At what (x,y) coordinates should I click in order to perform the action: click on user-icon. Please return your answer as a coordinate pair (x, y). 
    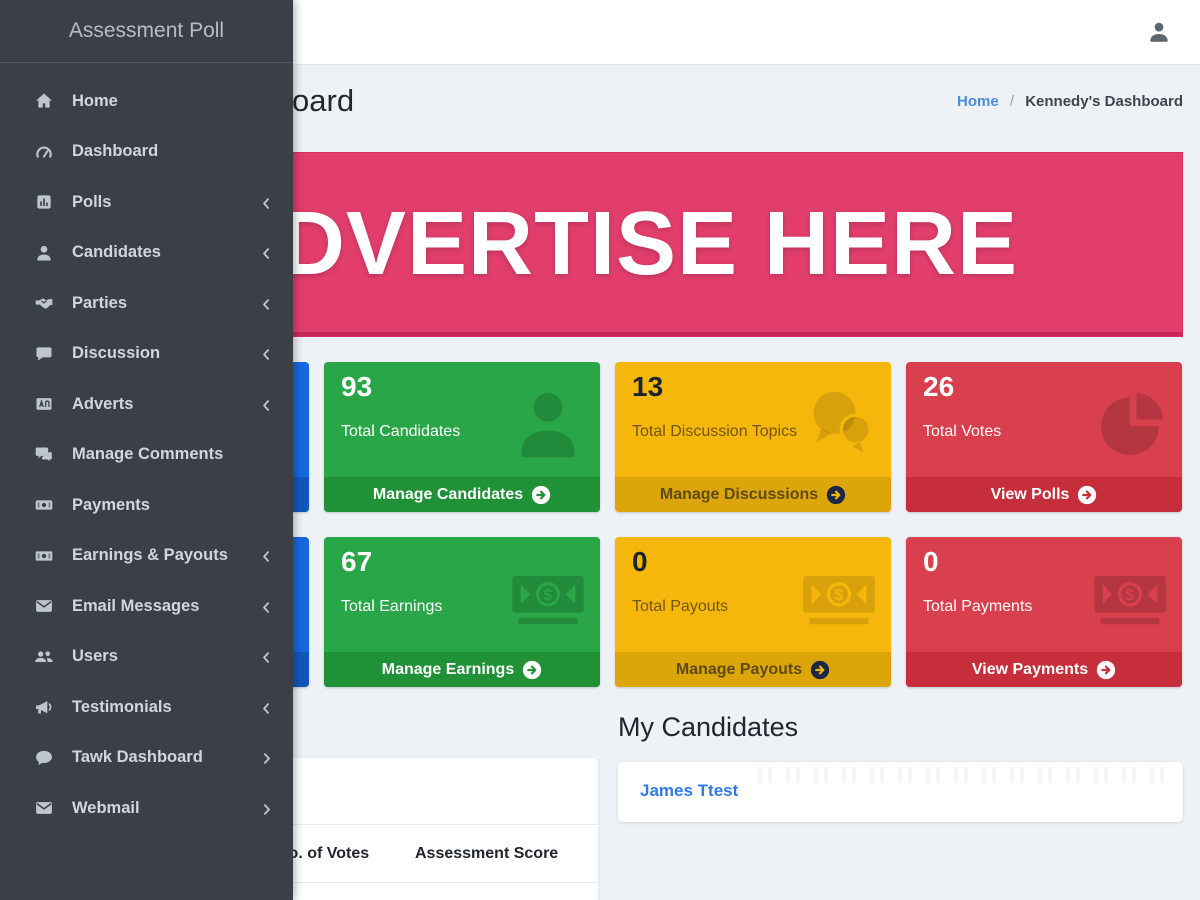
    Looking at the image, I should click on (46, 253).